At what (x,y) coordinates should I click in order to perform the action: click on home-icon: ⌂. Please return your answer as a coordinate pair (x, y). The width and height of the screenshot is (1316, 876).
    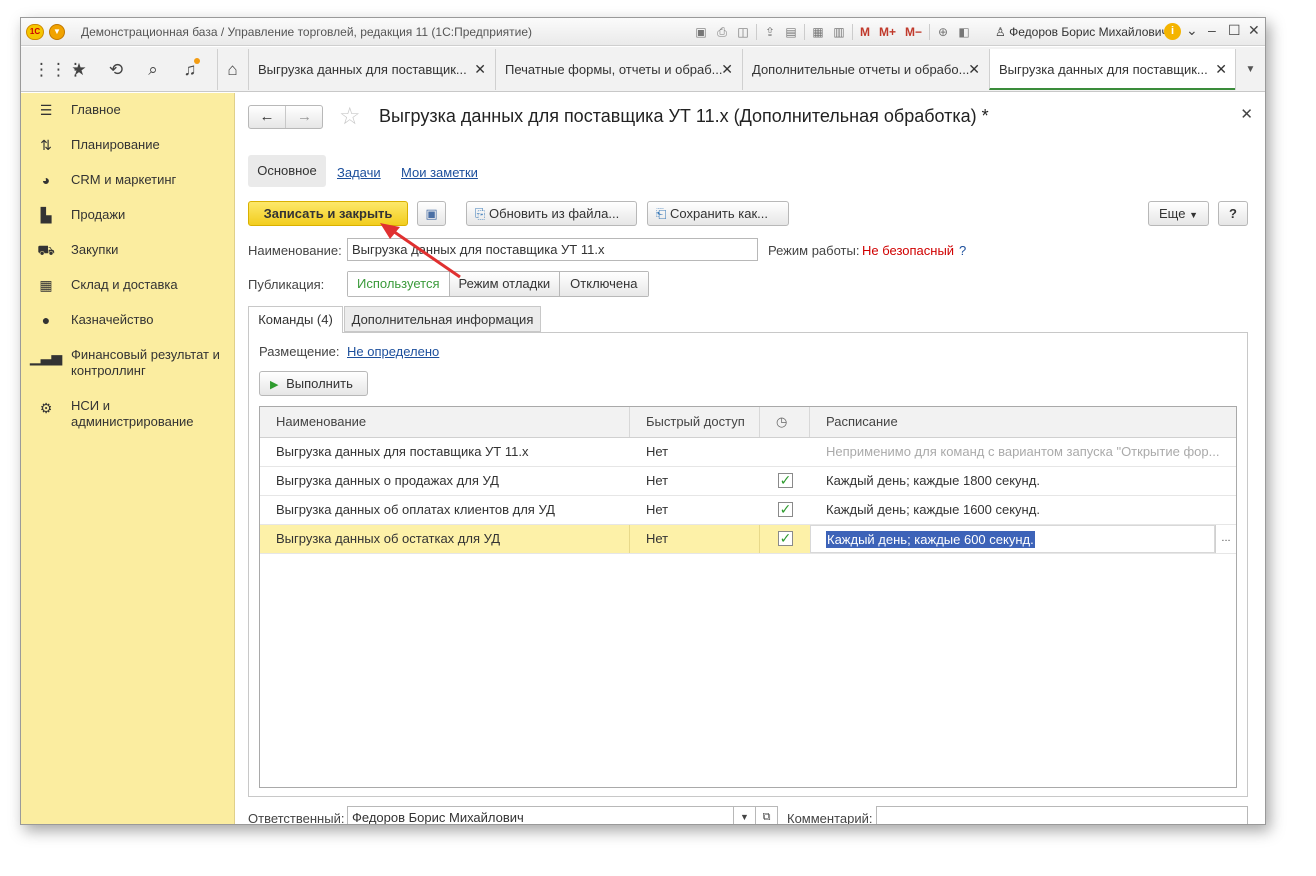
    Looking at the image, I should click on (232, 69).